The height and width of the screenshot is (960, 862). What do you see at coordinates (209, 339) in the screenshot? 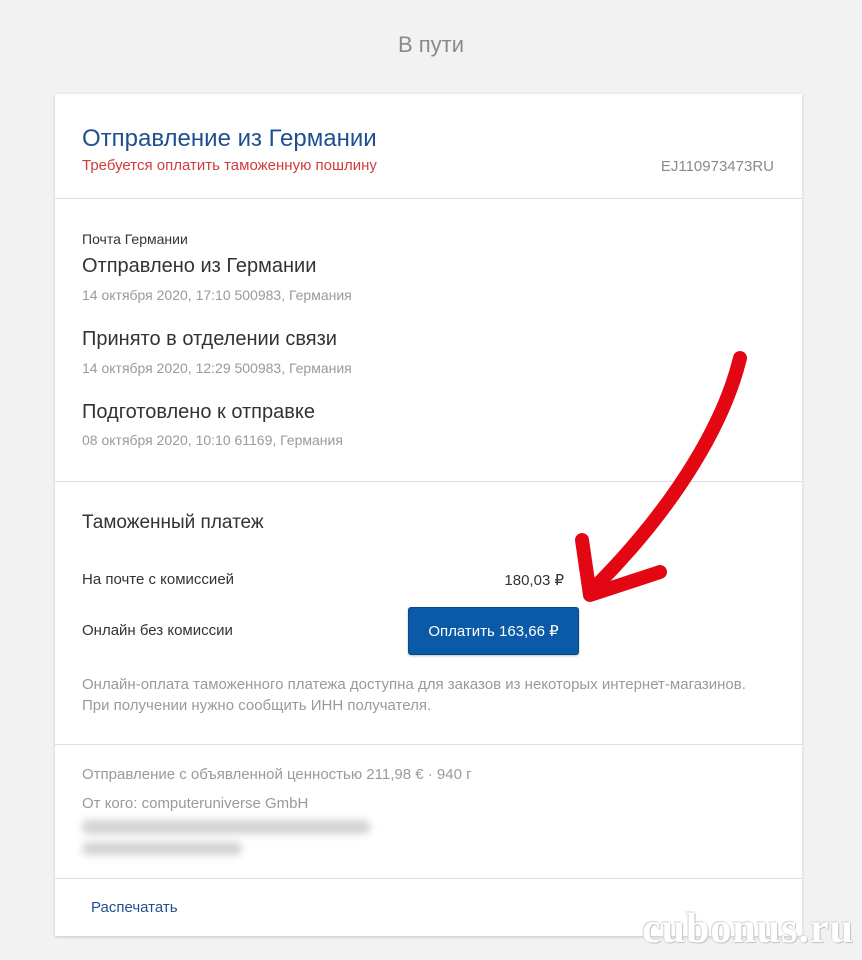
I see `event-title: Принято в отделении связи` at bounding box center [209, 339].